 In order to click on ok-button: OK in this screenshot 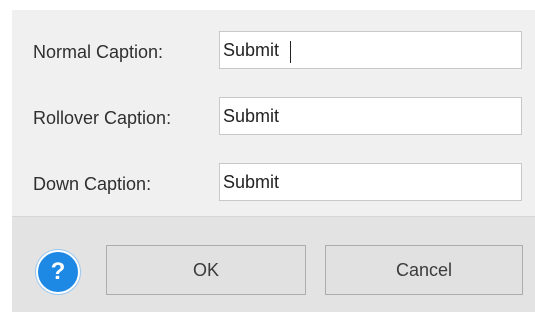, I will do `click(206, 270)`.